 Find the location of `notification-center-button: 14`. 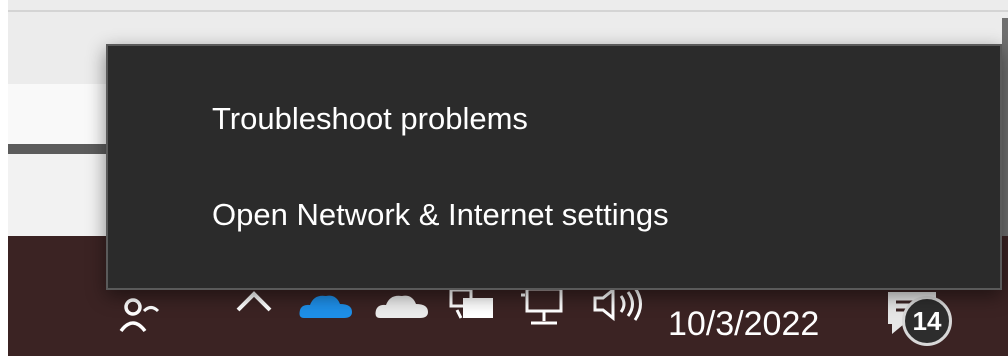

notification-center-button: 14 is located at coordinates (925, 320).